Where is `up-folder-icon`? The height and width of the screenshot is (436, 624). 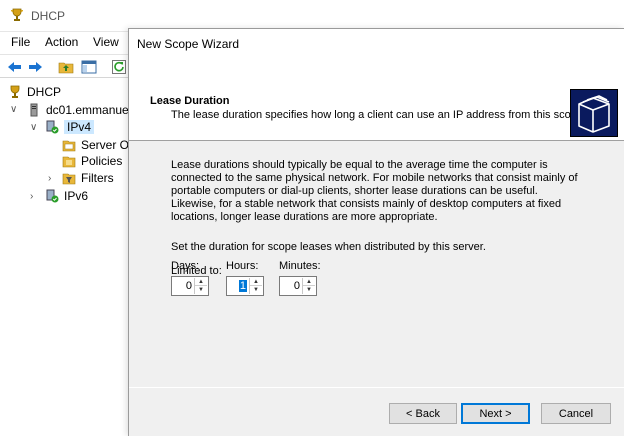 up-folder-icon is located at coordinates (65, 66).